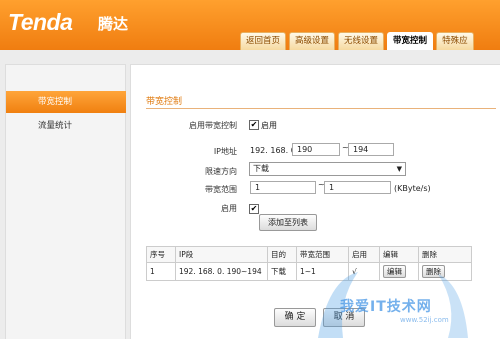  What do you see at coordinates (455, 41) in the screenshot?
I see `tab-special: 特殊应` at bounding box center [455, 41].